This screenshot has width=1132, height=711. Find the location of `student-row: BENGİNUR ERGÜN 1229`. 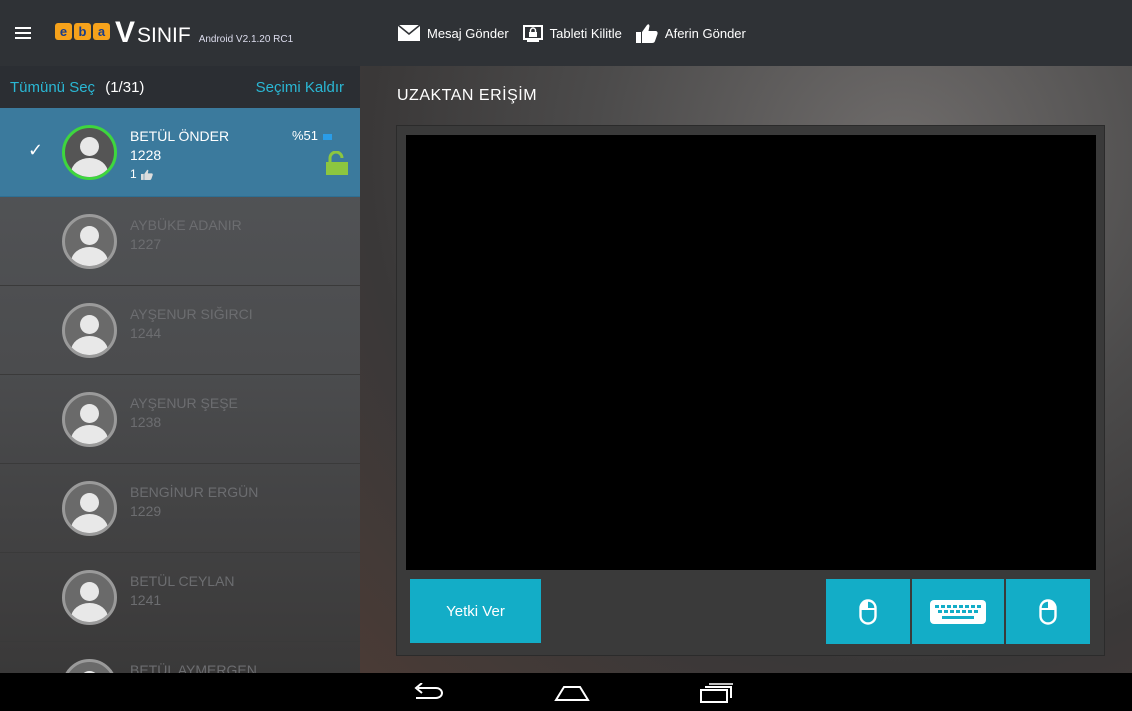

student-row: BENGİNUR ERGÜN 1229 is located at coordinates (180, 508).